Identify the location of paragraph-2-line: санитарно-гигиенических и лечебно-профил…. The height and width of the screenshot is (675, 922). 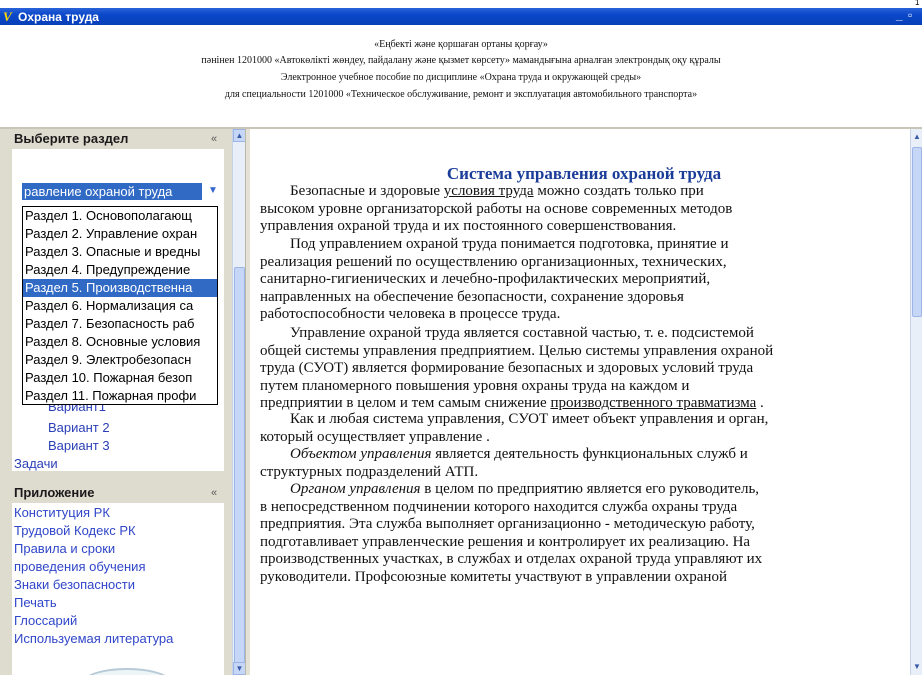
(485, 279).